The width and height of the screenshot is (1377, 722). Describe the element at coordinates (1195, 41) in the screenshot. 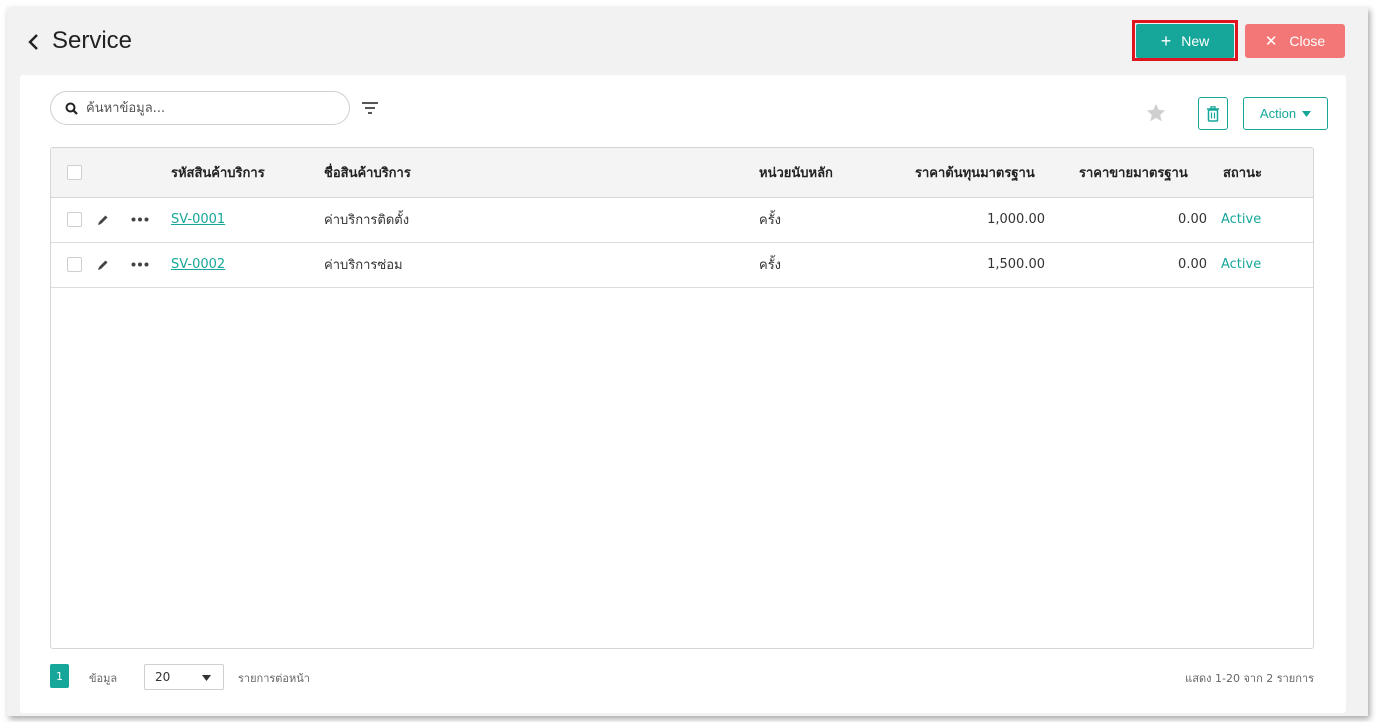

I see `new-button-label: New` at that location.